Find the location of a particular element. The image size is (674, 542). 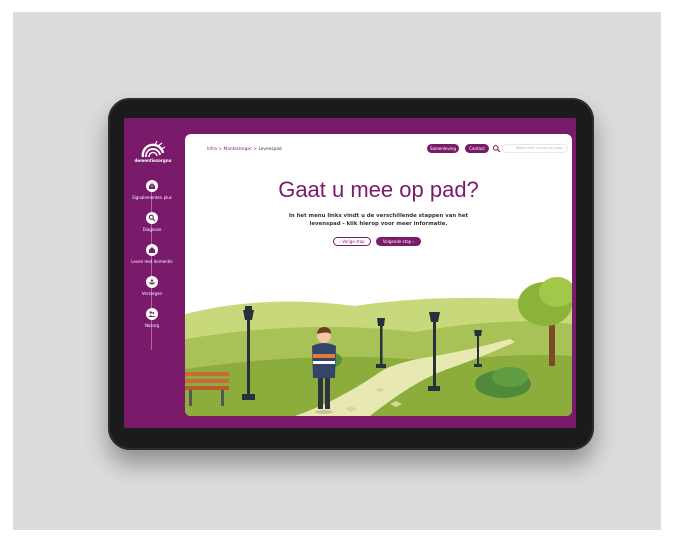

contact-button: Contact is located at coordinates (477, 148).